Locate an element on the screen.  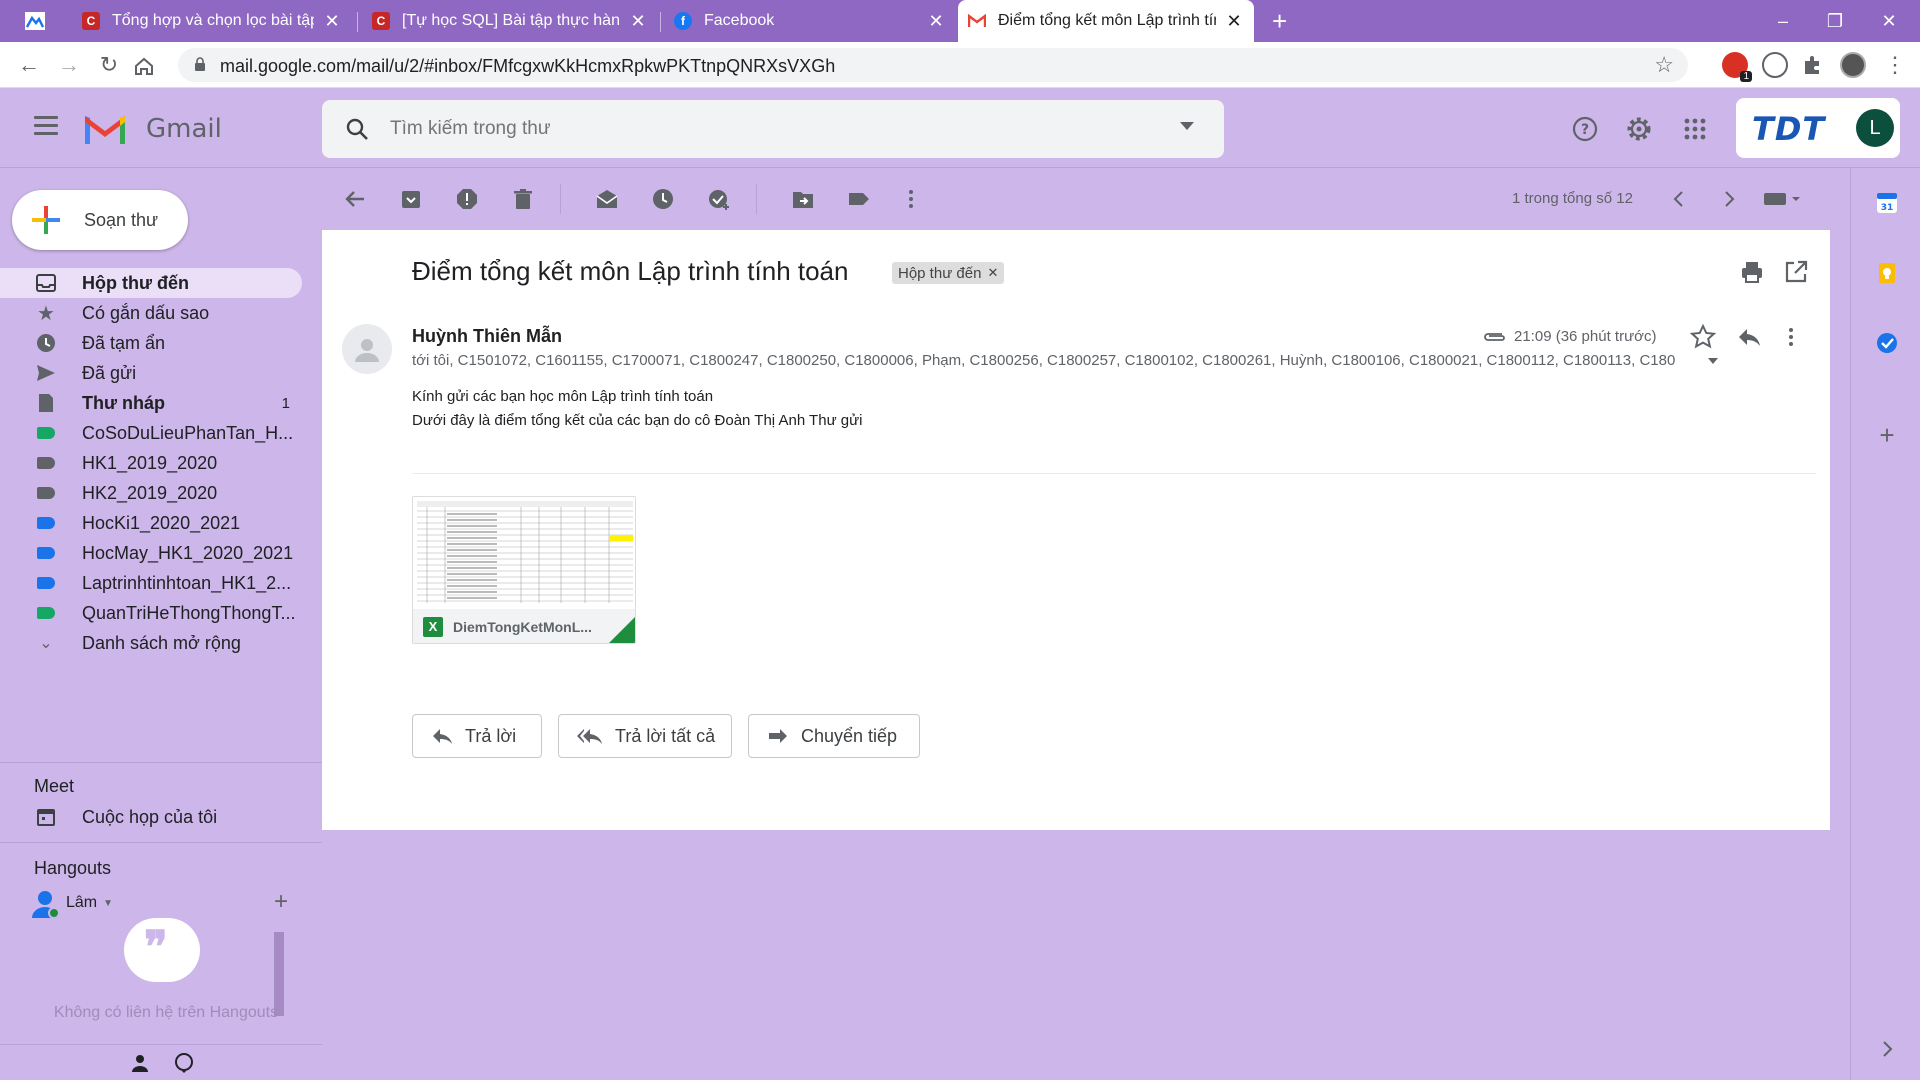
sender-name: Huỳnh Thiên Mẫn is located at coordinates (487, 336).